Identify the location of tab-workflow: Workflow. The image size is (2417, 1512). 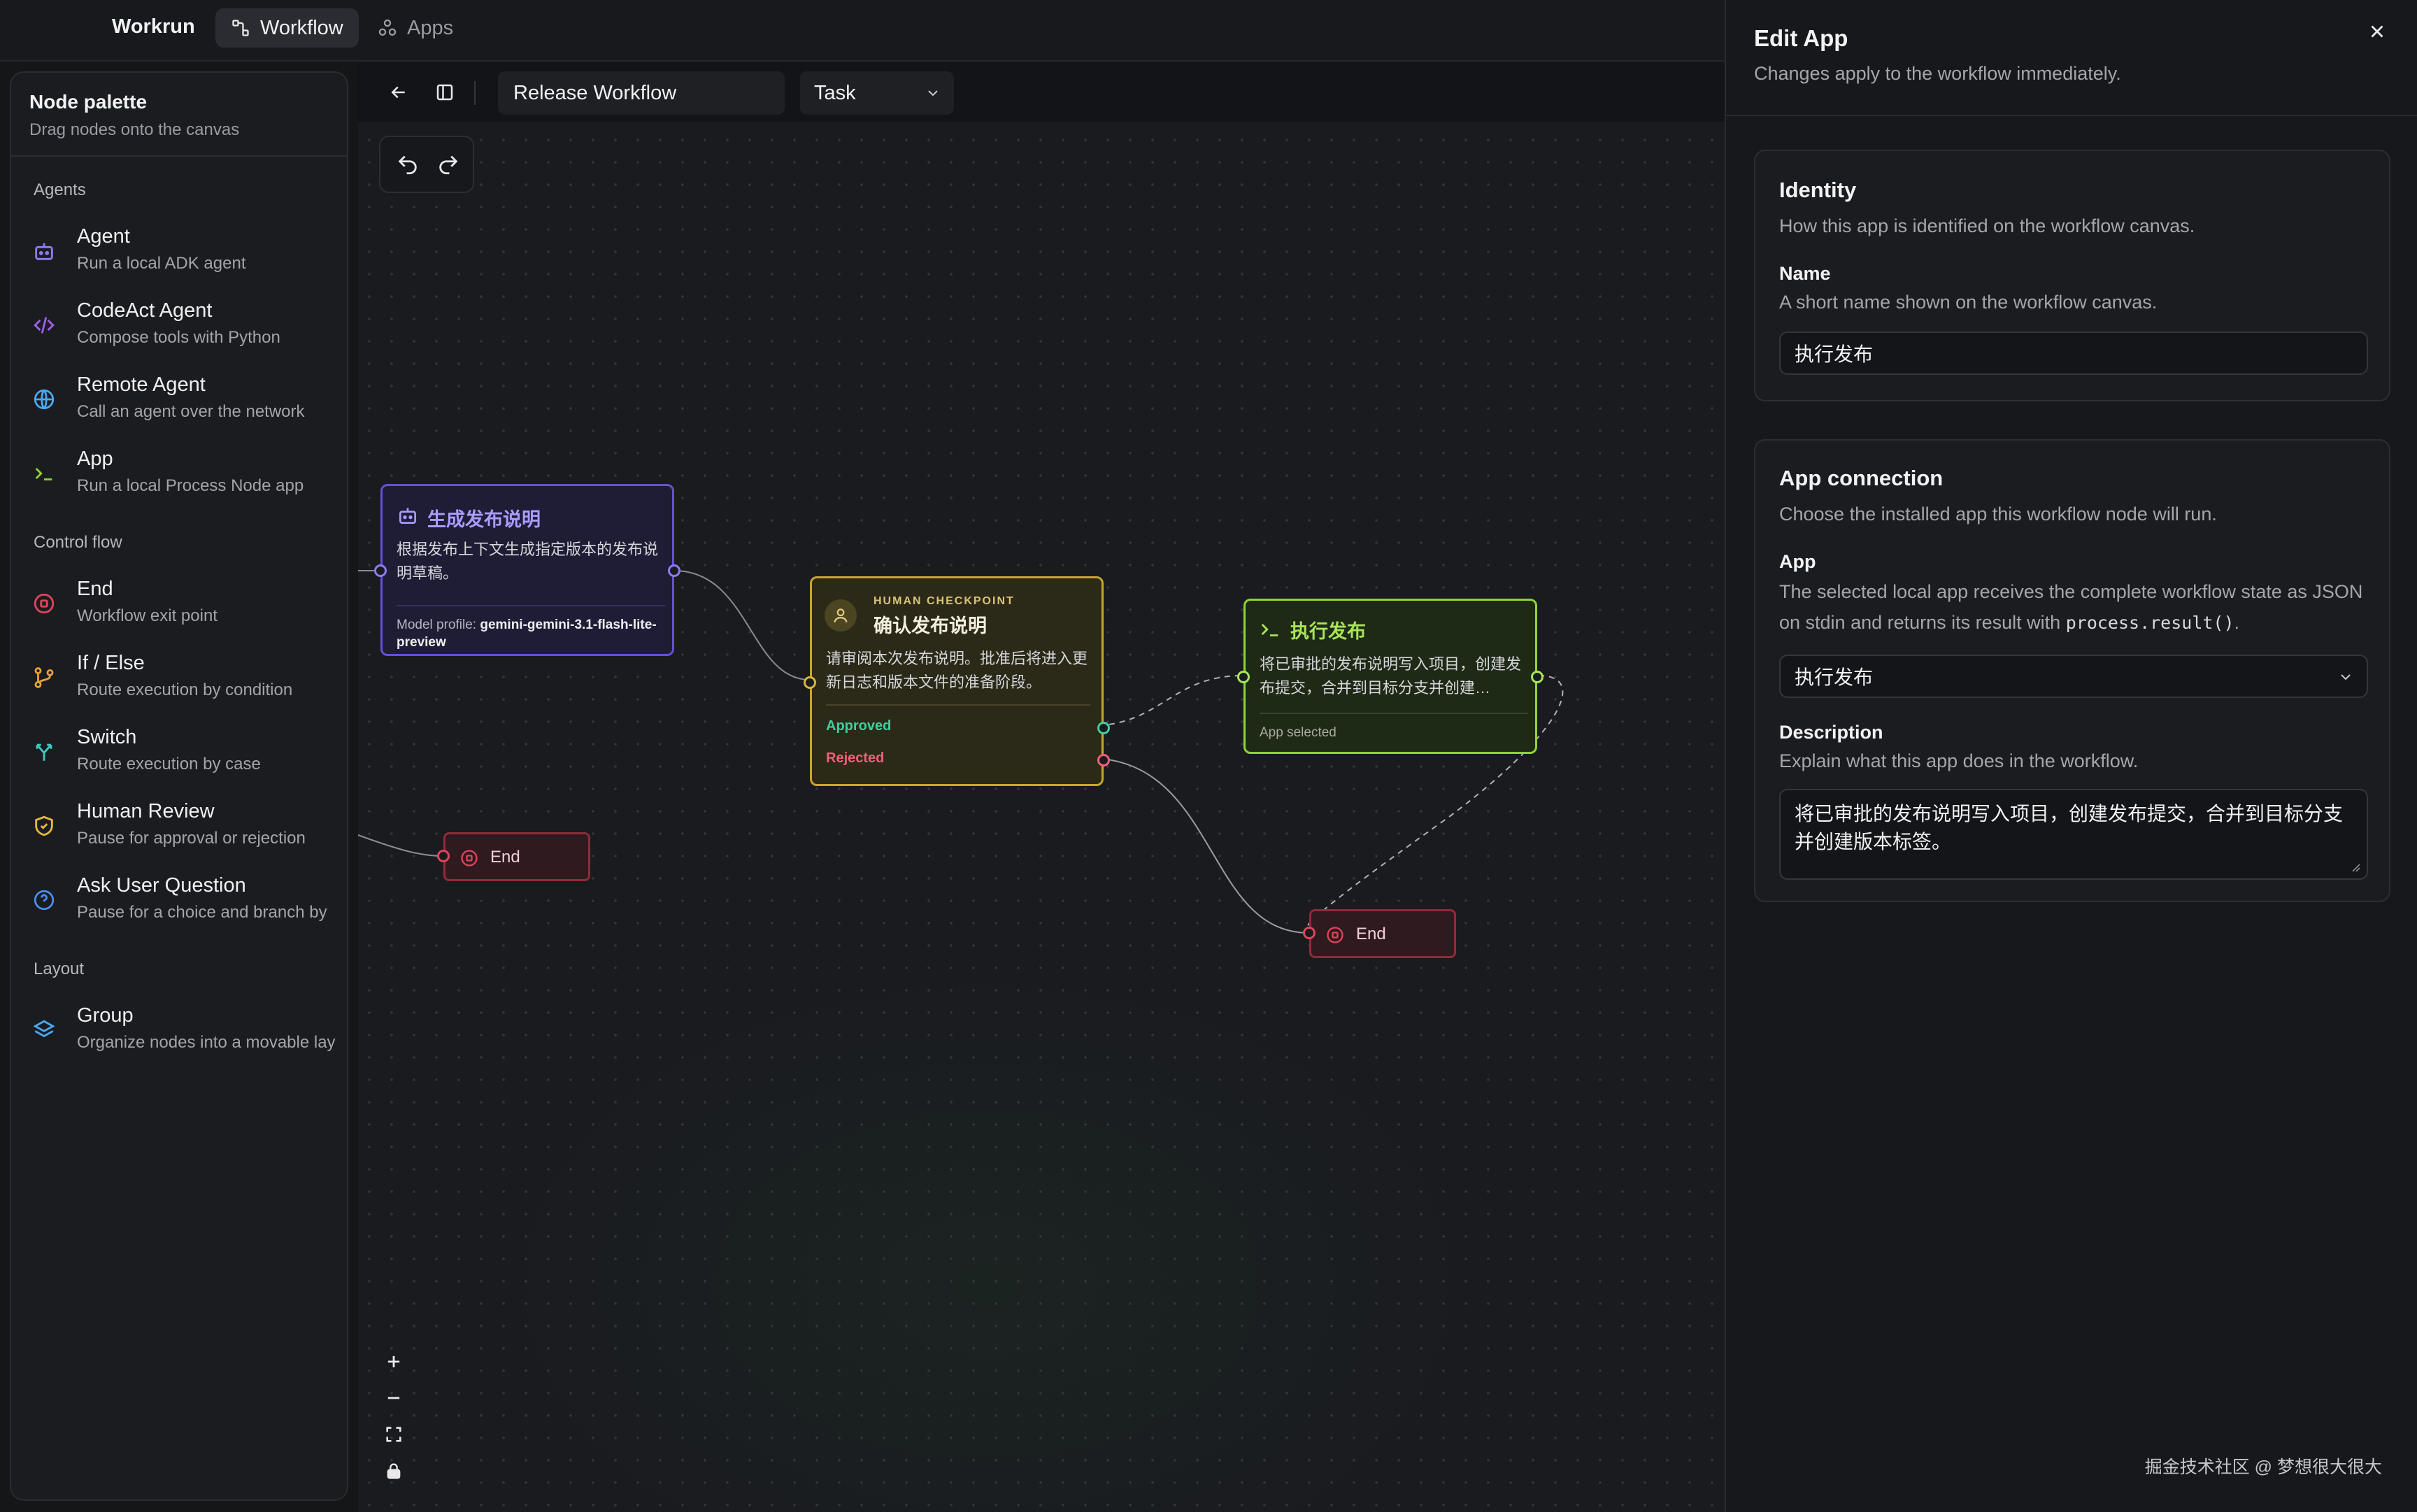
(287, 28).